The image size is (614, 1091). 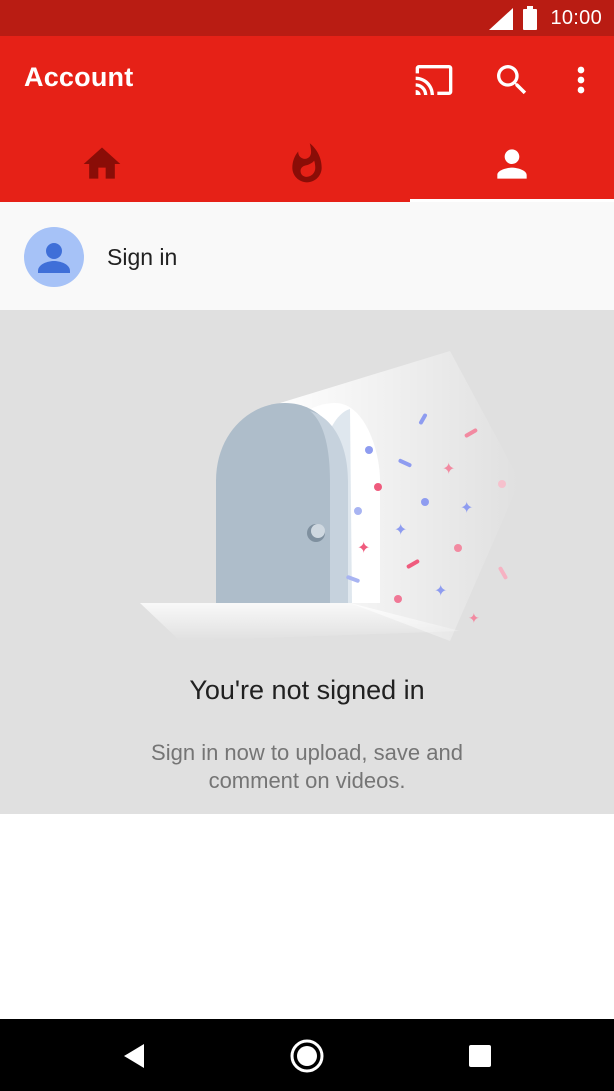 I want to click on status-time: 10:00, so click(x=576, y=18).